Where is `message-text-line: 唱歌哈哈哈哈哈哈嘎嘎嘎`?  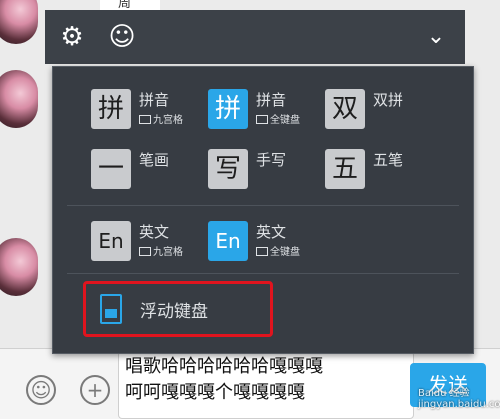
message-text-line: 唱歌哈哈哈哈哈哈嘎嘎嘎 is located at coordinates (224, 366).